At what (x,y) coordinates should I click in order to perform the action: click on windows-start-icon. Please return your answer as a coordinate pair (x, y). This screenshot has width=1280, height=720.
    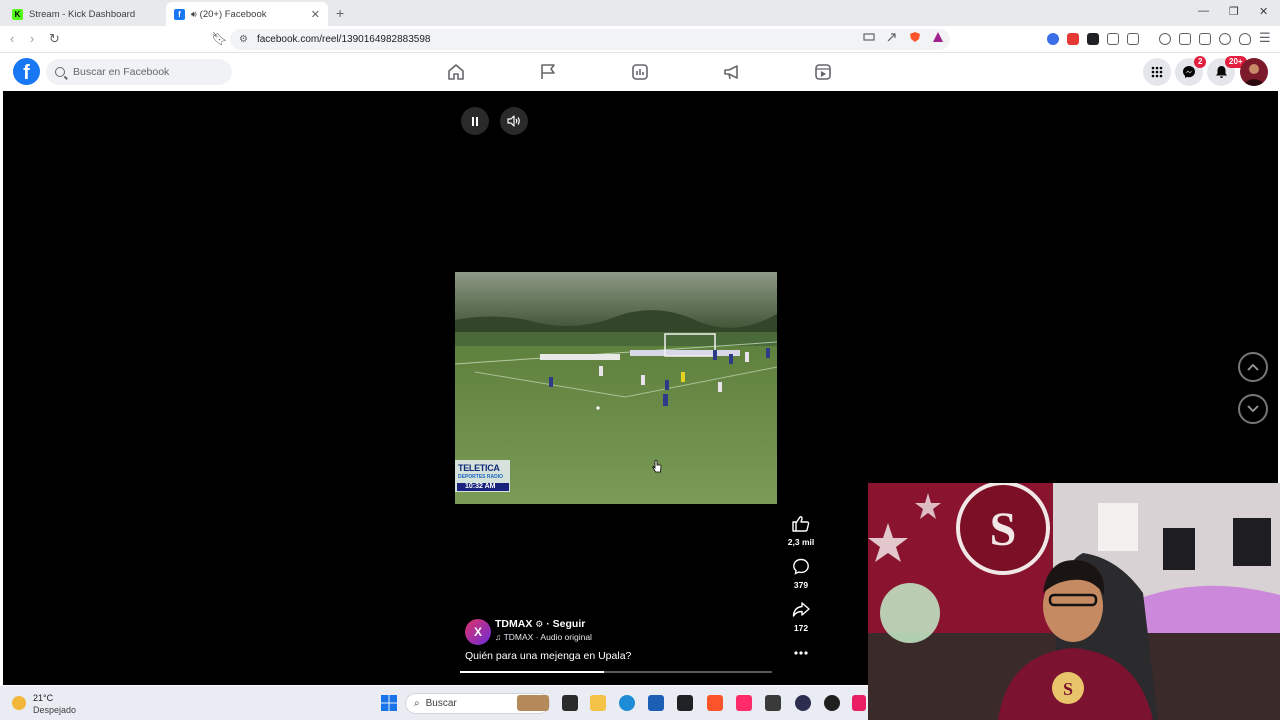
    Looking at the image, I should click on (389, 703).